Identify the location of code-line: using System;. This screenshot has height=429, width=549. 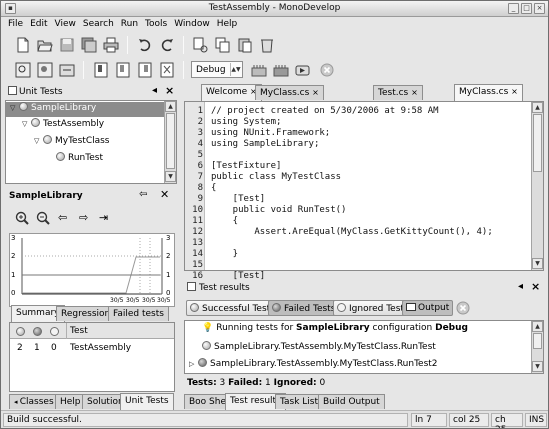
(246, 122).